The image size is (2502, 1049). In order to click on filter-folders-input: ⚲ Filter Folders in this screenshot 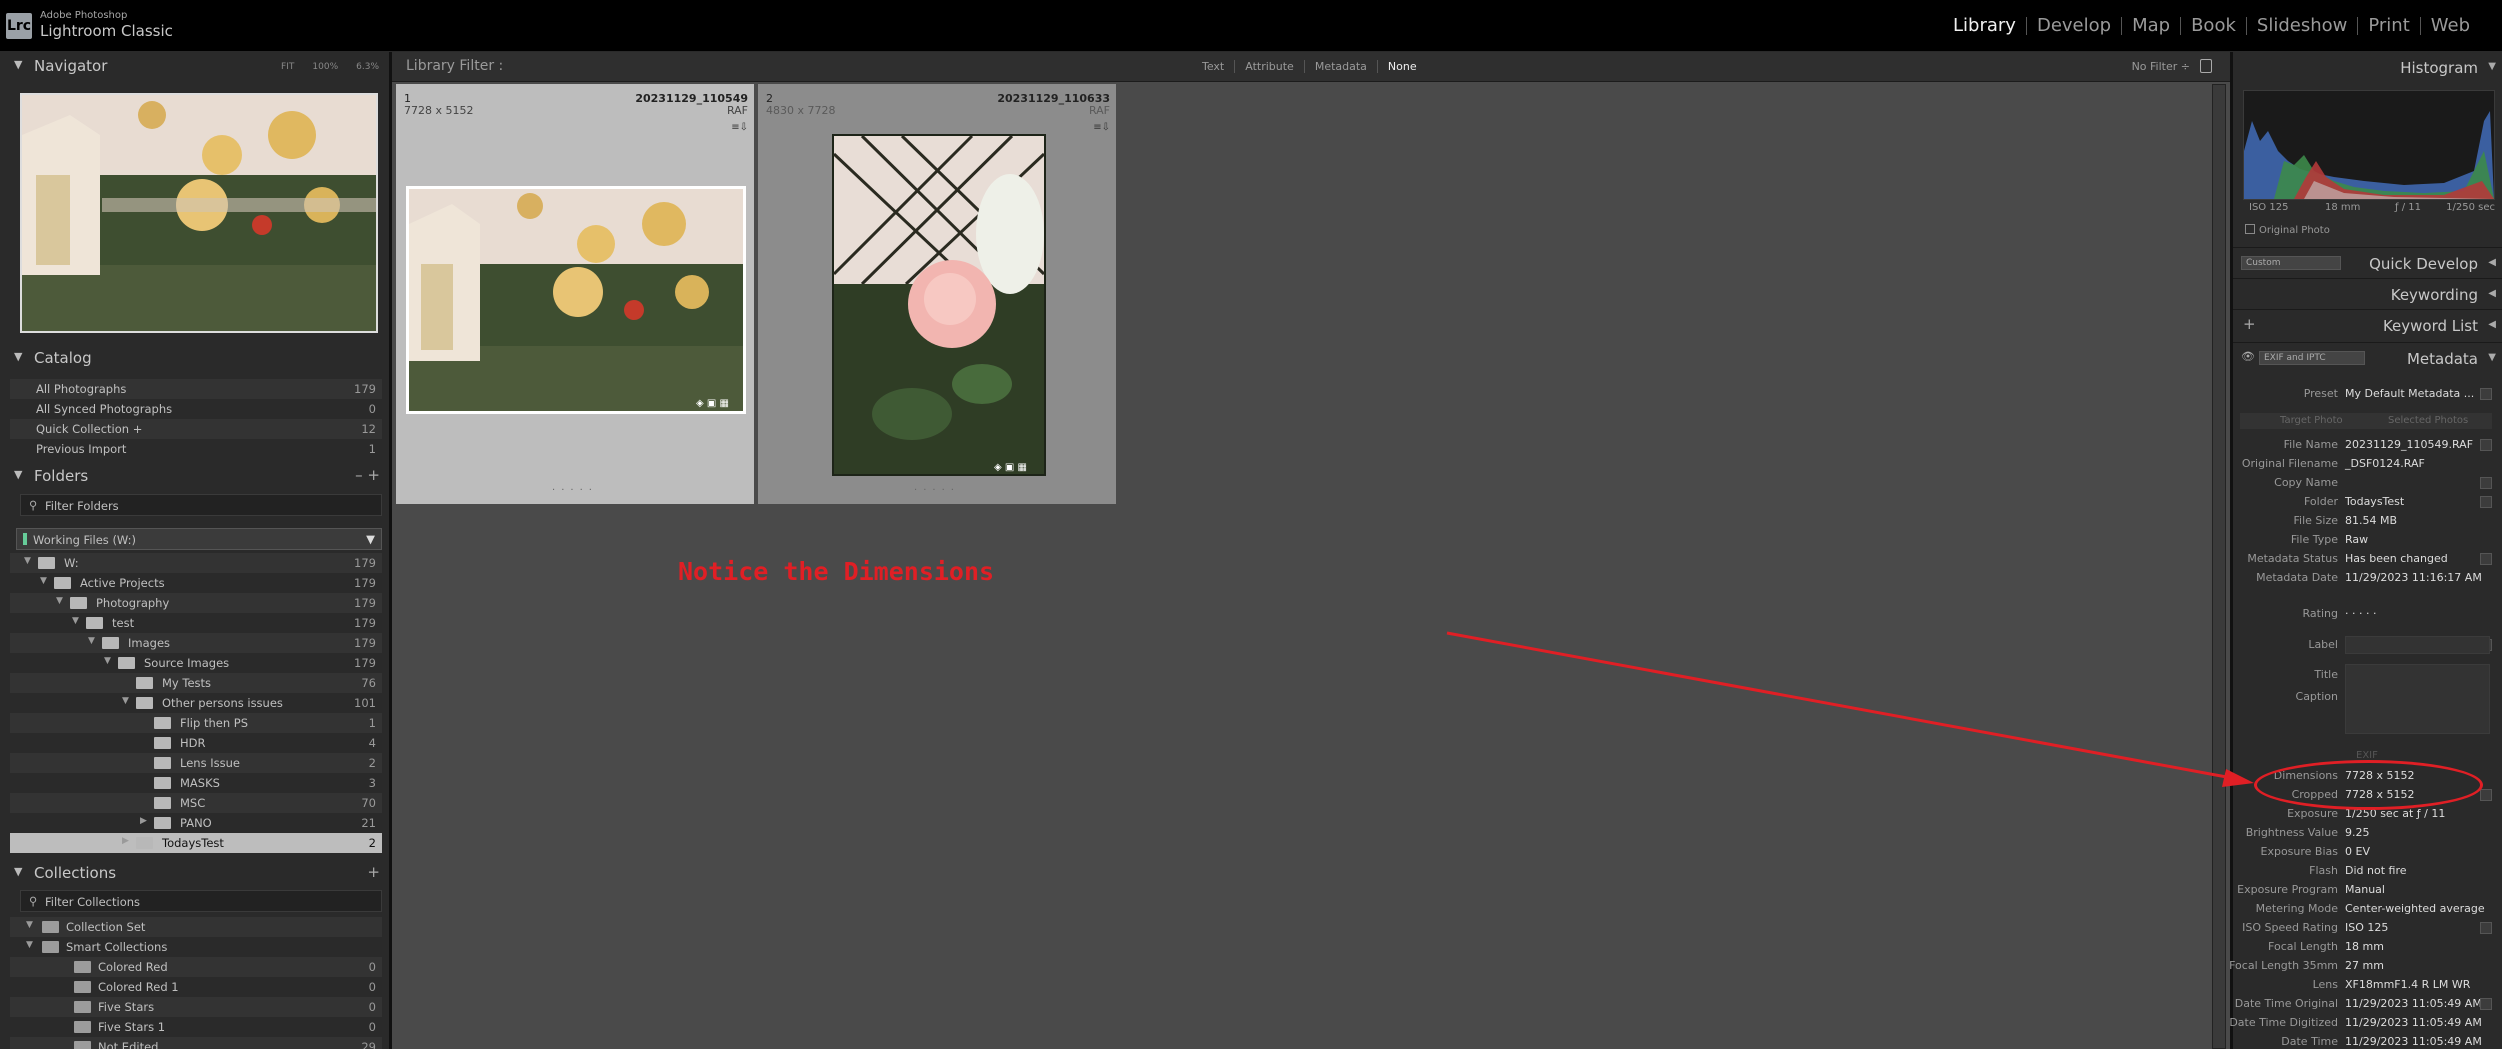, I will do `click(201, 505)`.